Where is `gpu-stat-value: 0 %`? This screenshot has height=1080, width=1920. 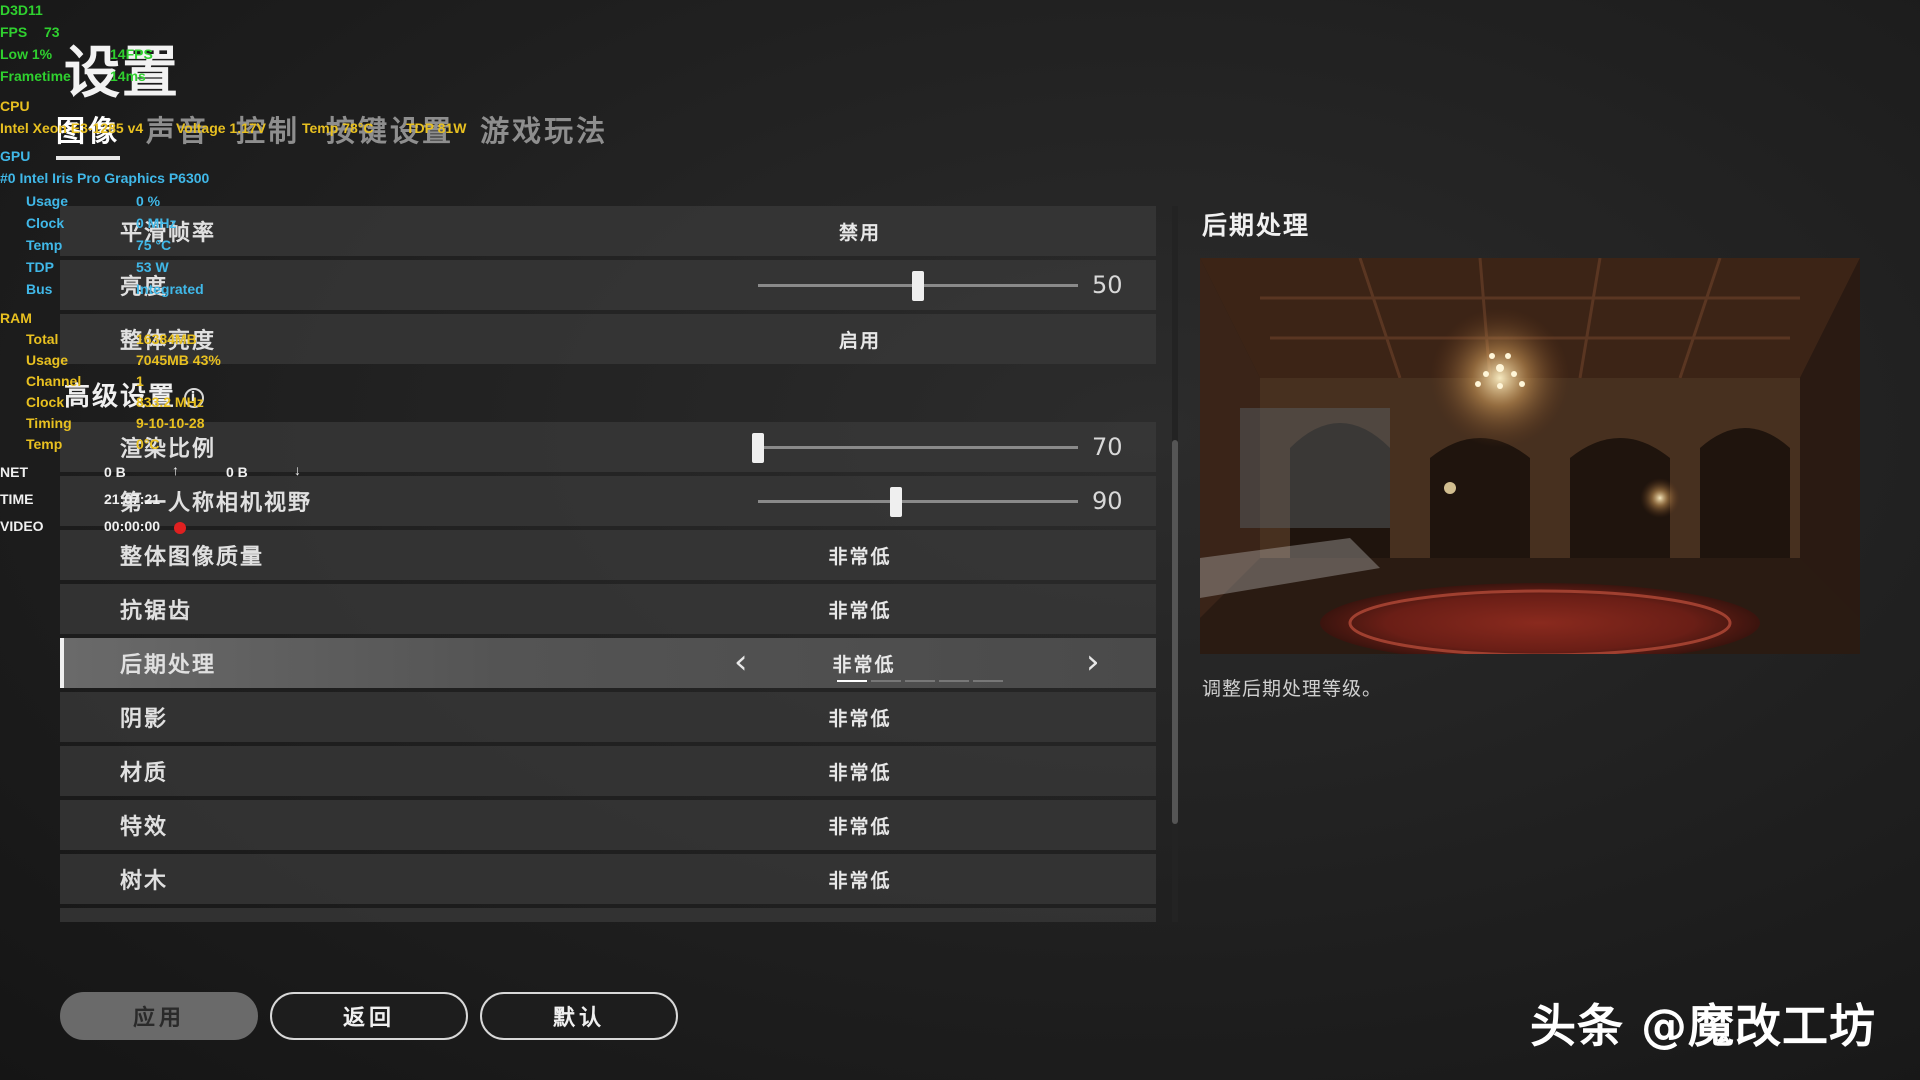 gpu-stat-value: 0 % is located at coordinates (148, 201).